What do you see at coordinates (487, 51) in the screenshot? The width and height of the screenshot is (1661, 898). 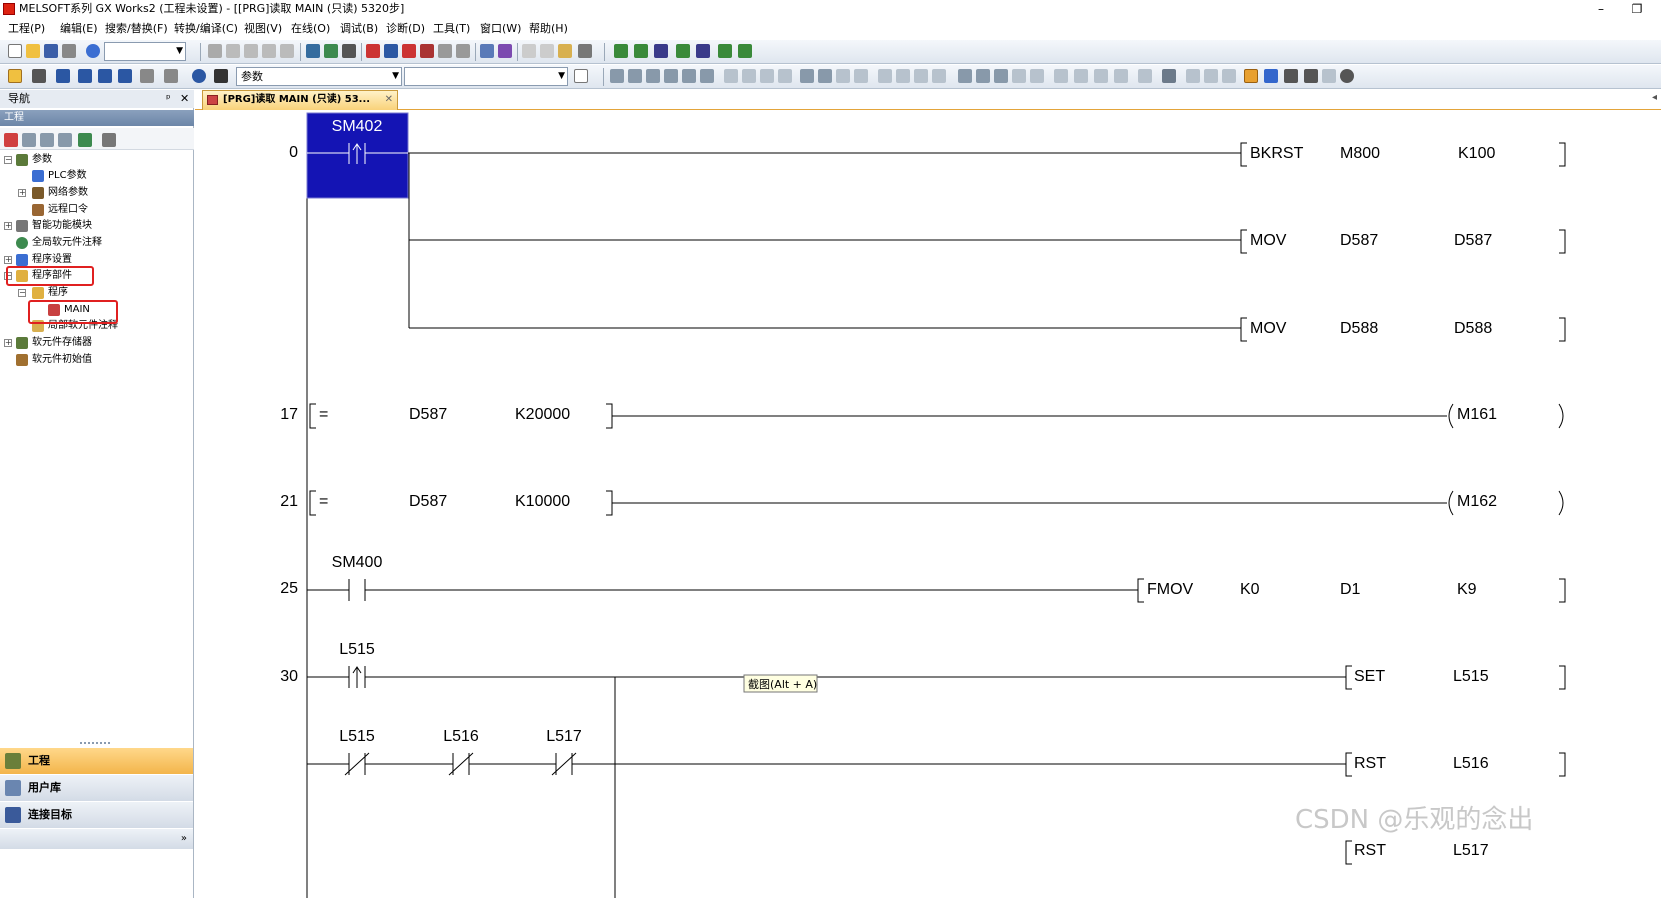 I see `online-icon` at bounding box center [487, 51].